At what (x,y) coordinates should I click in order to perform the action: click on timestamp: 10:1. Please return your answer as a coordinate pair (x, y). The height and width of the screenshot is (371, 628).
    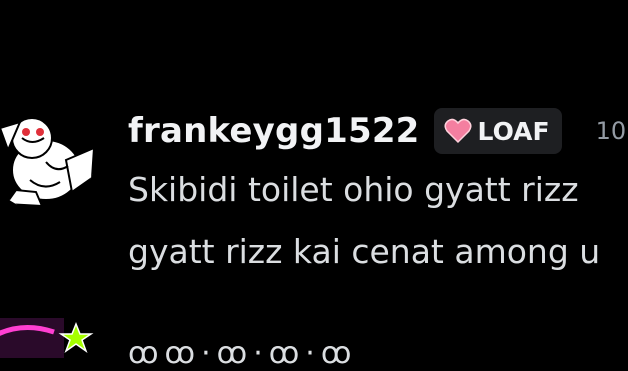
    Looking at the image, I should click on (611, 131).